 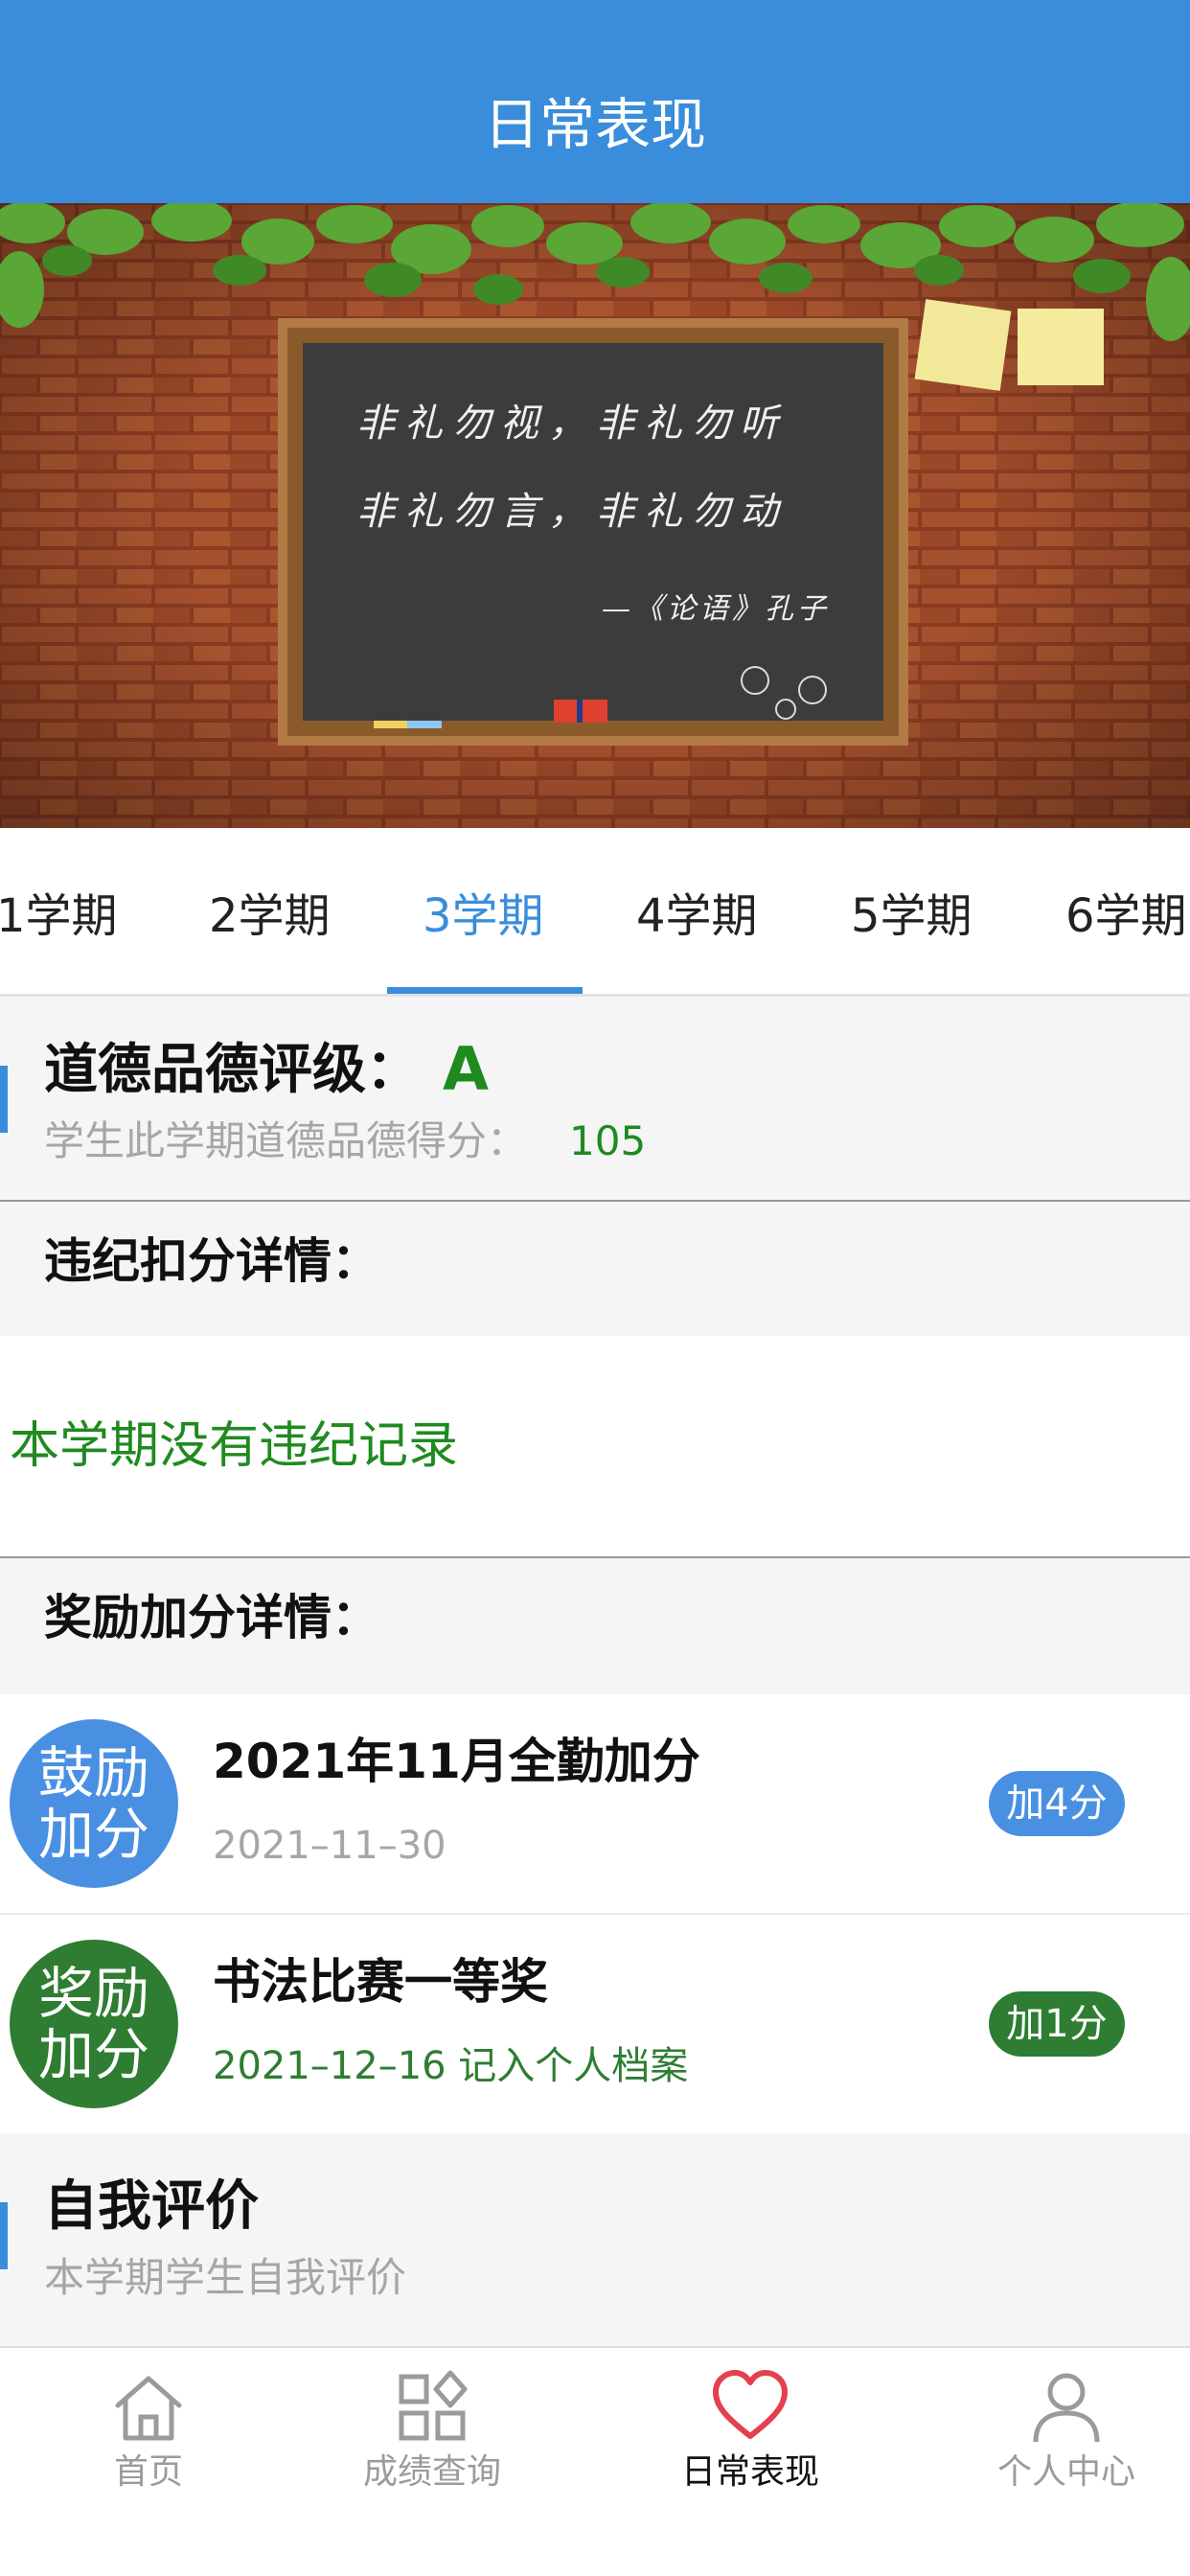 I want to click on rewards-title: 奖励加分详情：, so click(x=212, y=1617).